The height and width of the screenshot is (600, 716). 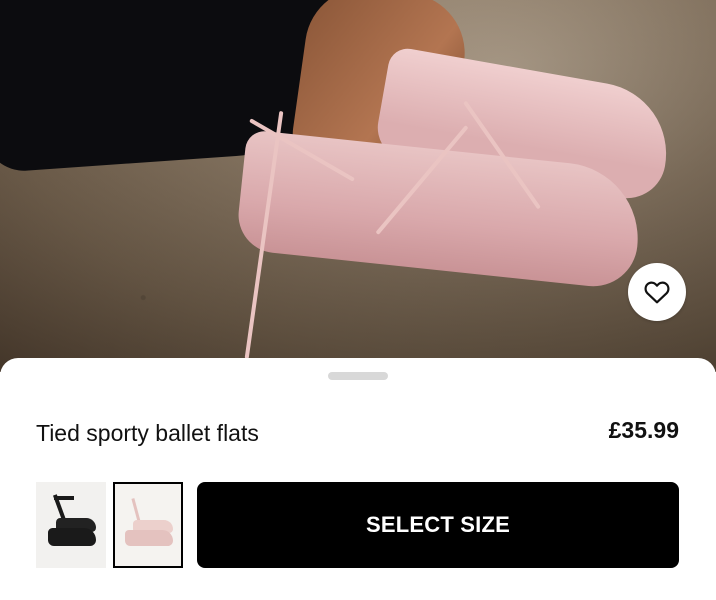 I want to click on wishlist-button, so click(x=657, y=292).